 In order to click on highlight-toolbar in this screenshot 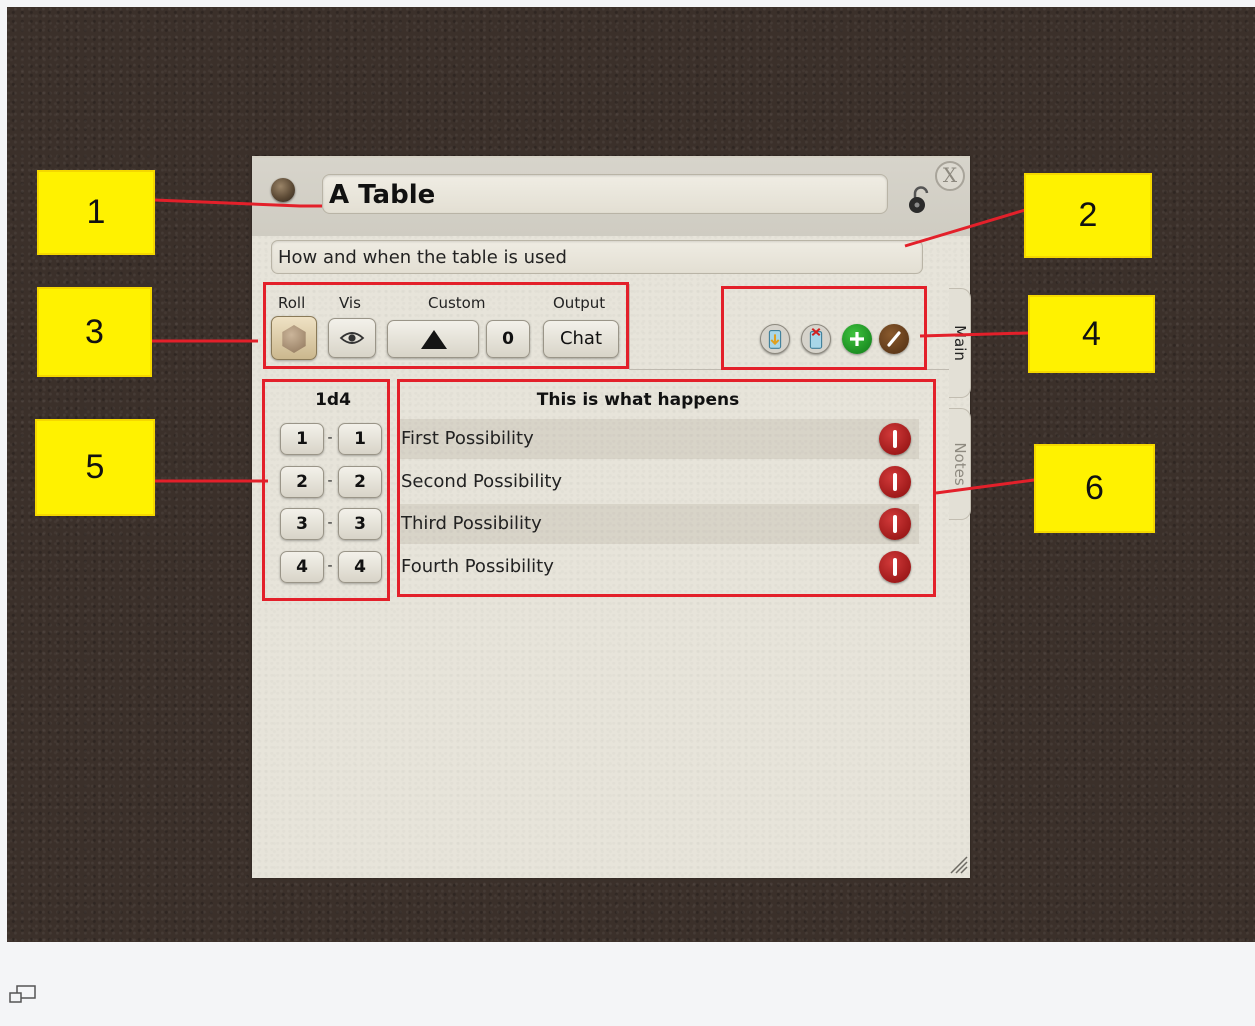, I will do `click(824, 328)`.